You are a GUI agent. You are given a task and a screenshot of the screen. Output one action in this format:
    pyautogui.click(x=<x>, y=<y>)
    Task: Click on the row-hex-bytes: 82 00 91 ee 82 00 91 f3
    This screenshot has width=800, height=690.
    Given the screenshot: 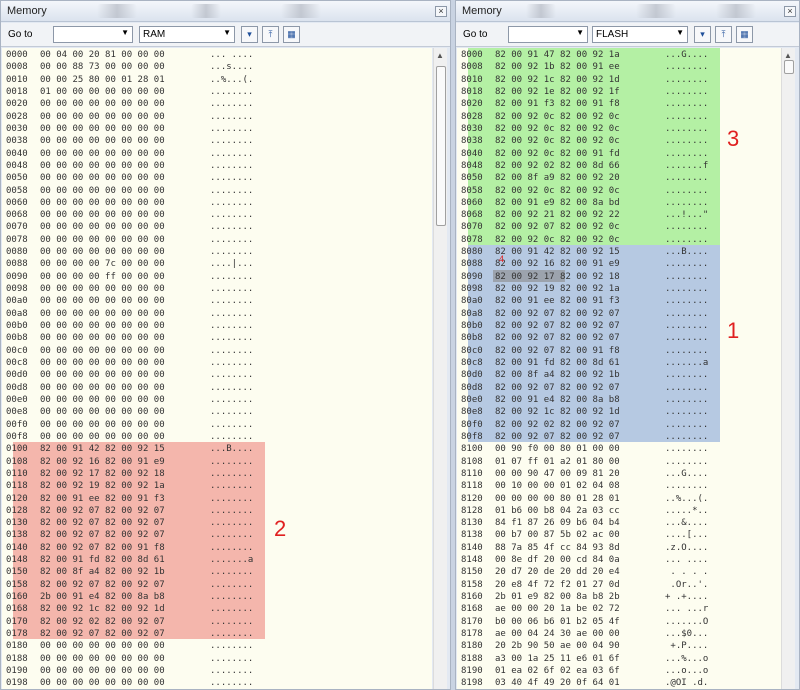 What is the action you would take?
    pyautogui.click(x=557, y=301)
    